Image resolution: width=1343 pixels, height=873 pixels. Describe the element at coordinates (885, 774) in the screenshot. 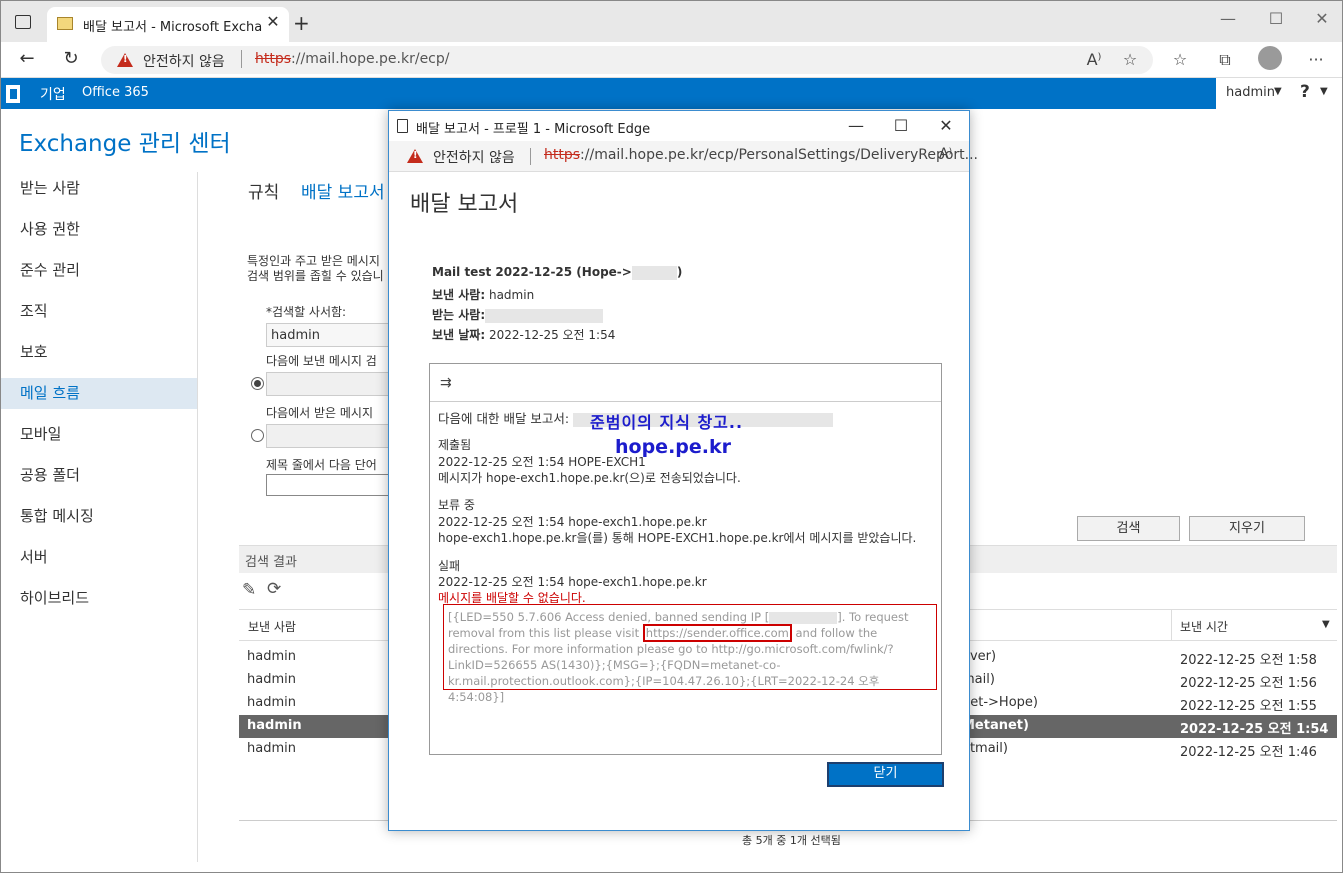

I see `close-button: 닫기` at that location.